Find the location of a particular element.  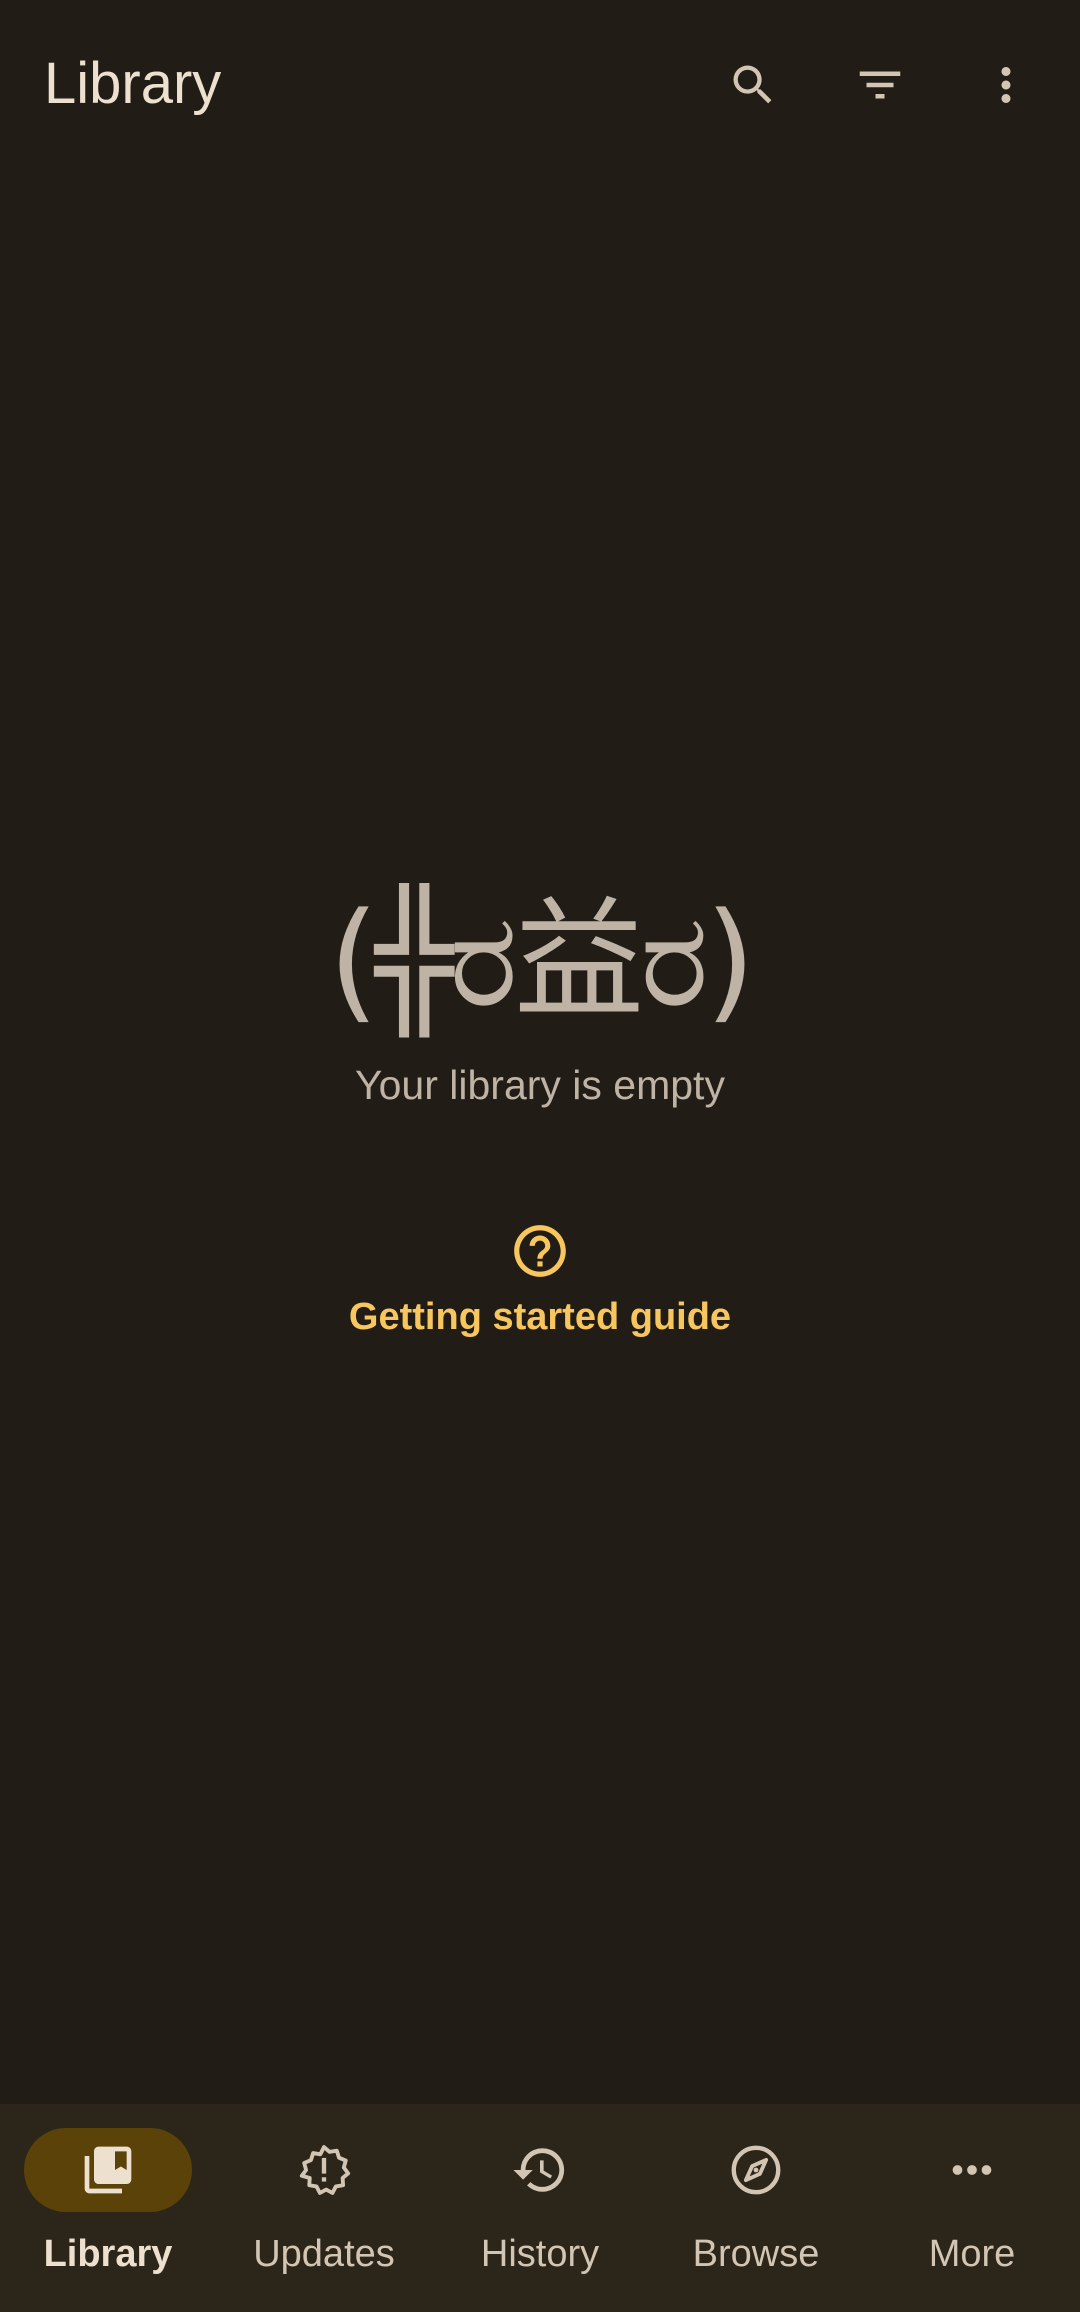

nav-label-history: History is located at coordinates (540, 2254).